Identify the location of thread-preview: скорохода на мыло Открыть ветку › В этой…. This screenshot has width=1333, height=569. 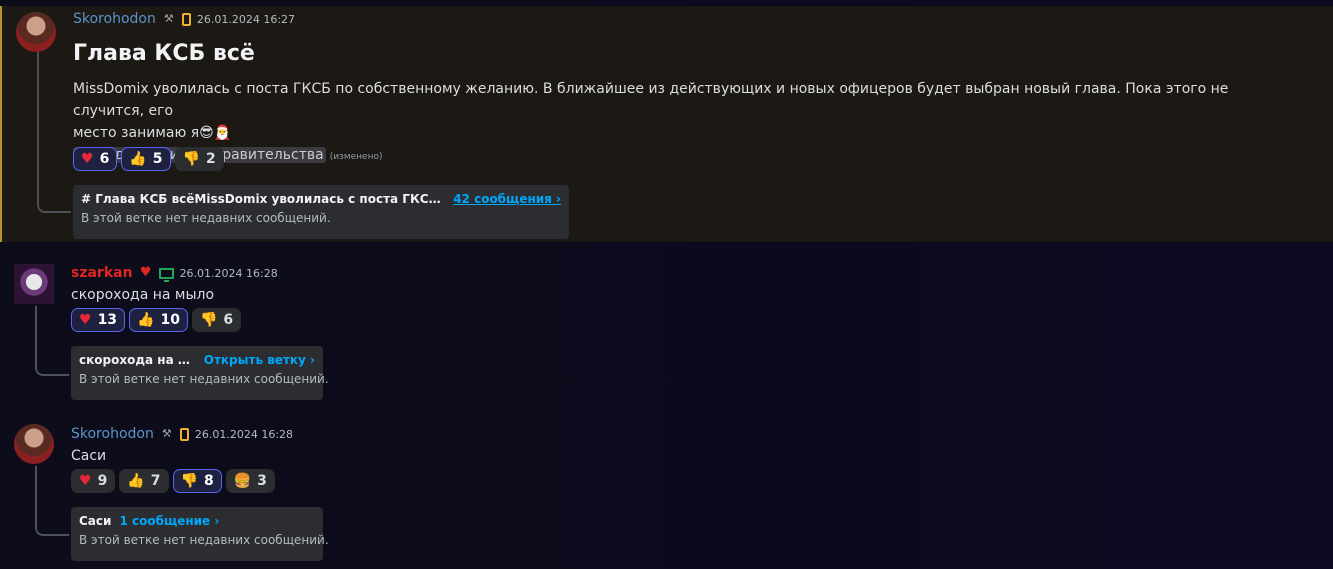
(200, 373).